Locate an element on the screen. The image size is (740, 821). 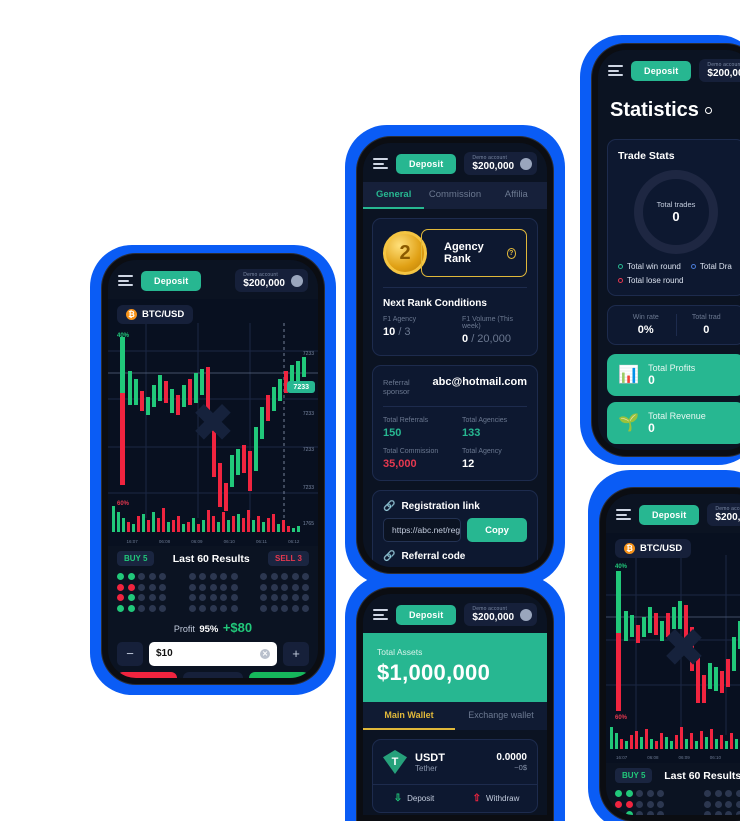
stat-label: Total Referrals is located at coordinates (406, 420).